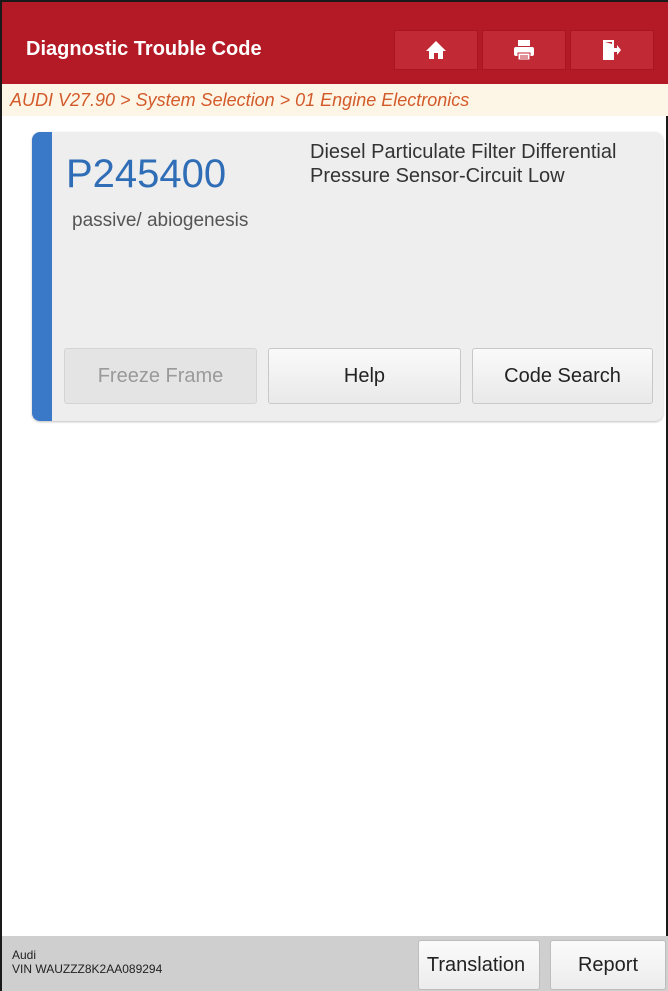  I want to click on translation-button: Translation, so click(479, 965).